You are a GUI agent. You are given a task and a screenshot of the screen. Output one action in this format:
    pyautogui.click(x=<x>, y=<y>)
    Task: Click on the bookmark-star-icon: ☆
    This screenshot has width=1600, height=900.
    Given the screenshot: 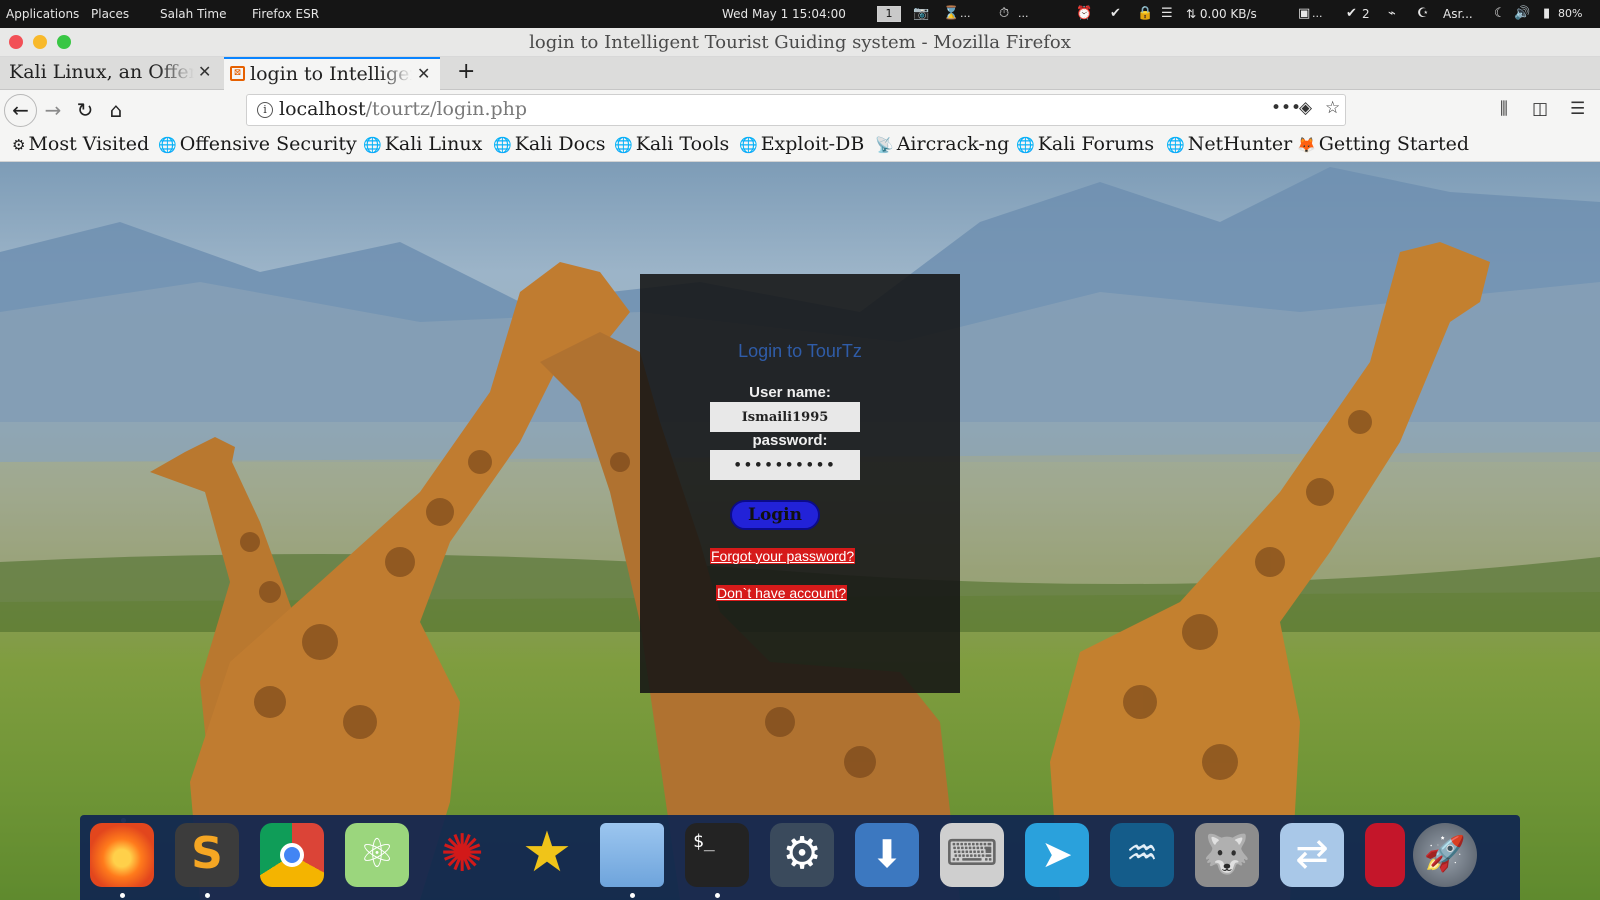 What is the action you would take?
    pyautogui.click(x=1332, y=108)
    